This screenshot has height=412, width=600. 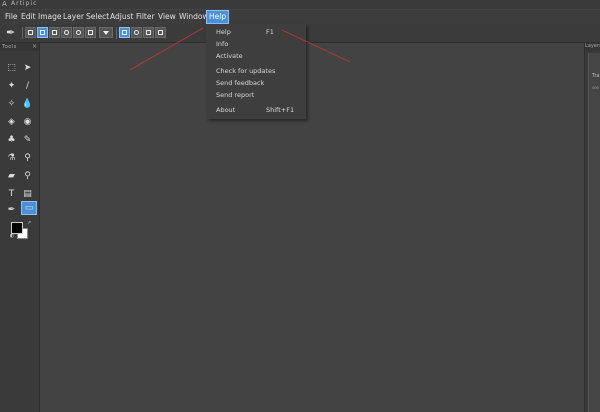 What do you see at coordinates (28, 17) in the screenshot?
I see `menu-edit: Edit` at bounding box center [28, 17].